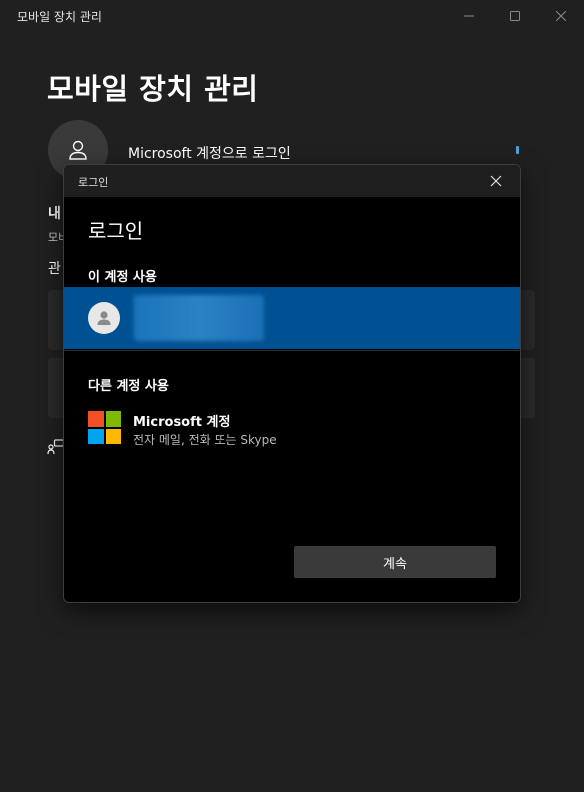 This screenshot has width=584, height=792. What do you see at coordinates (288, 429) in the screenshot?
I see `microsoft-account-option: Microsoft 계정 전자 메일, 전화 또는 Skype` at bounding box center [288, 429].